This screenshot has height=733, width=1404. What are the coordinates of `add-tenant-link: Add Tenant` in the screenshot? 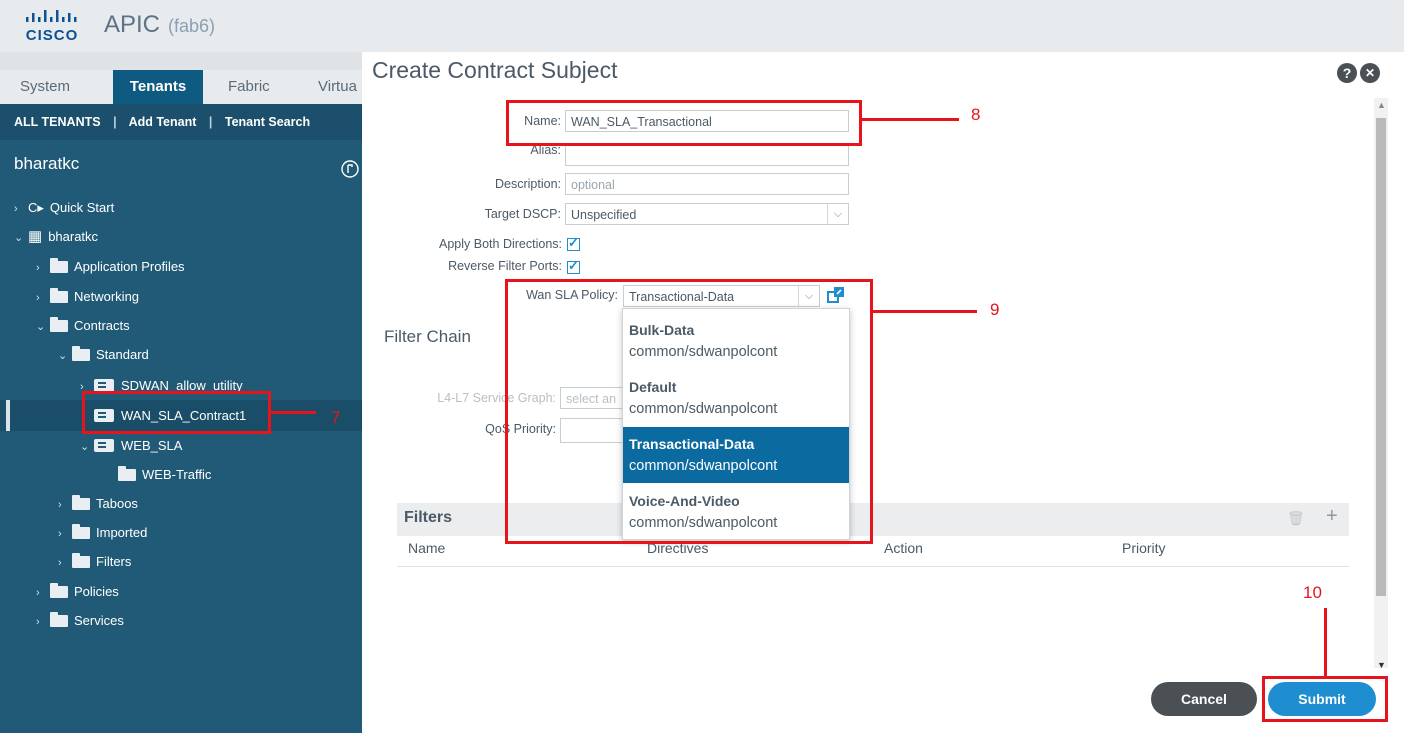 It's located at (163, 122).